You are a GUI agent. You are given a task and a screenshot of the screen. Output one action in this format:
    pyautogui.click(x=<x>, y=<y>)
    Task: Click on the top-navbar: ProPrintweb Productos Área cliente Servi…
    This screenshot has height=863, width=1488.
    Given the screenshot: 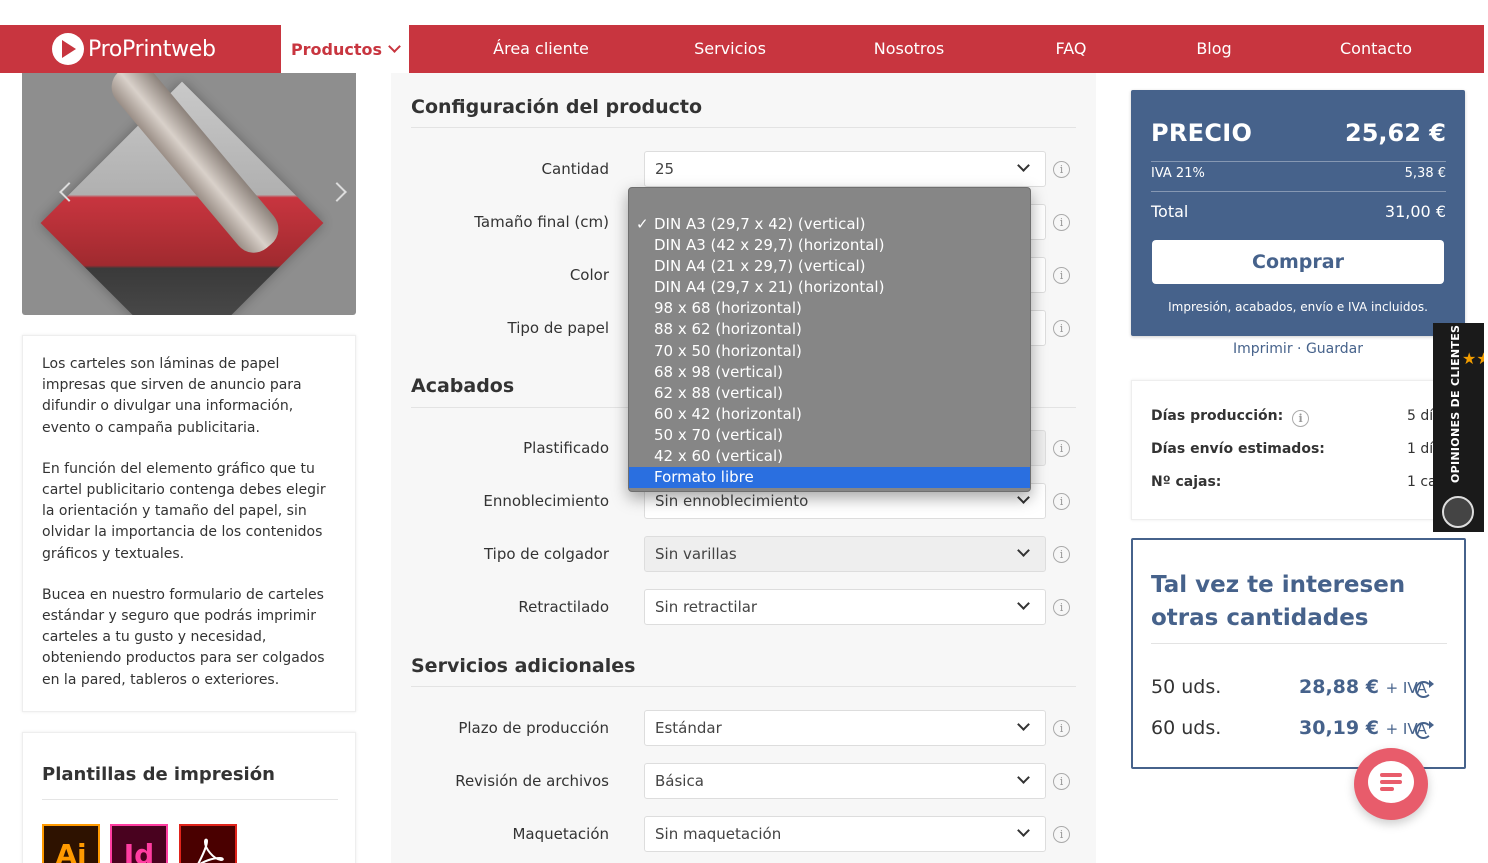 What is the action you would take?
    pyautogui.click(x=742, y=49)
    